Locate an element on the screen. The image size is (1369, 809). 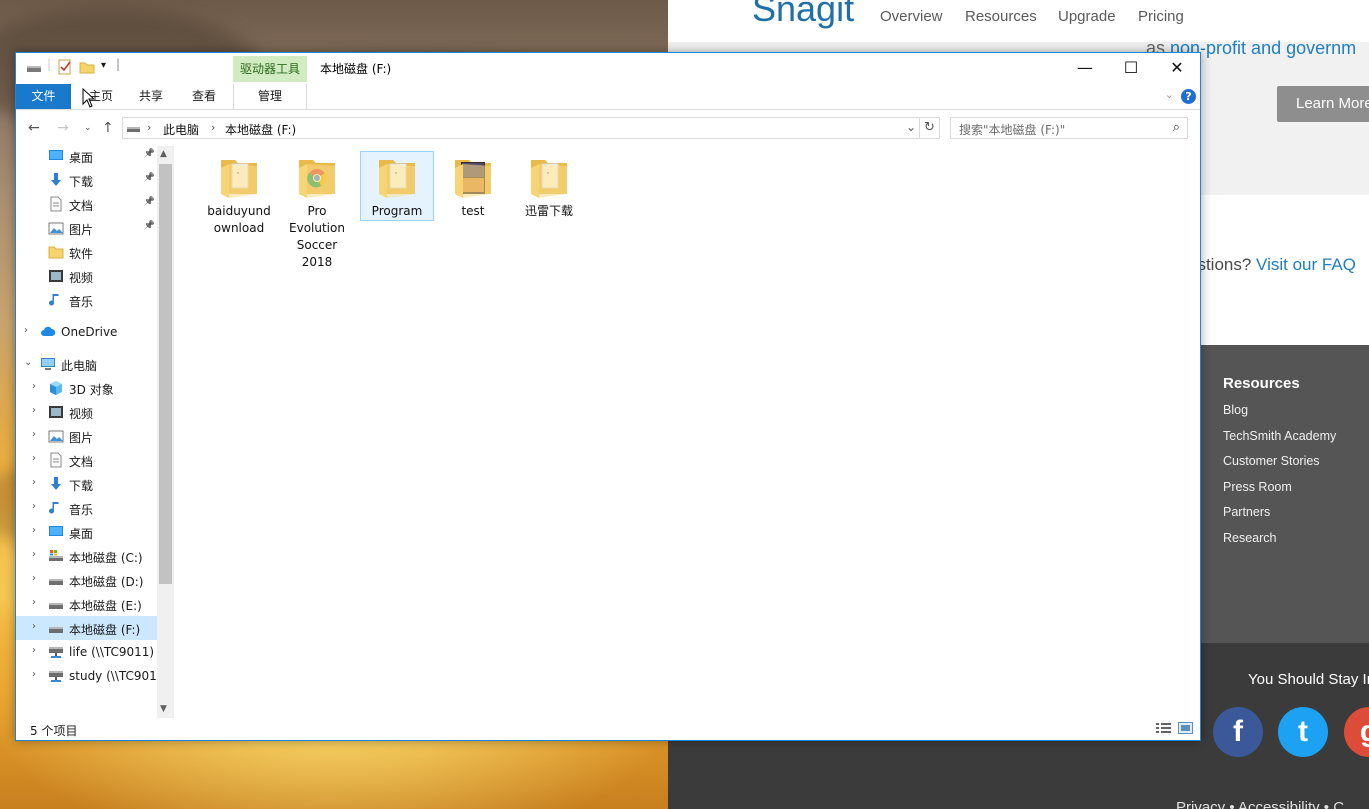
footer-link-academy: TechSmith Academy is located at coordinates (1279, 436).